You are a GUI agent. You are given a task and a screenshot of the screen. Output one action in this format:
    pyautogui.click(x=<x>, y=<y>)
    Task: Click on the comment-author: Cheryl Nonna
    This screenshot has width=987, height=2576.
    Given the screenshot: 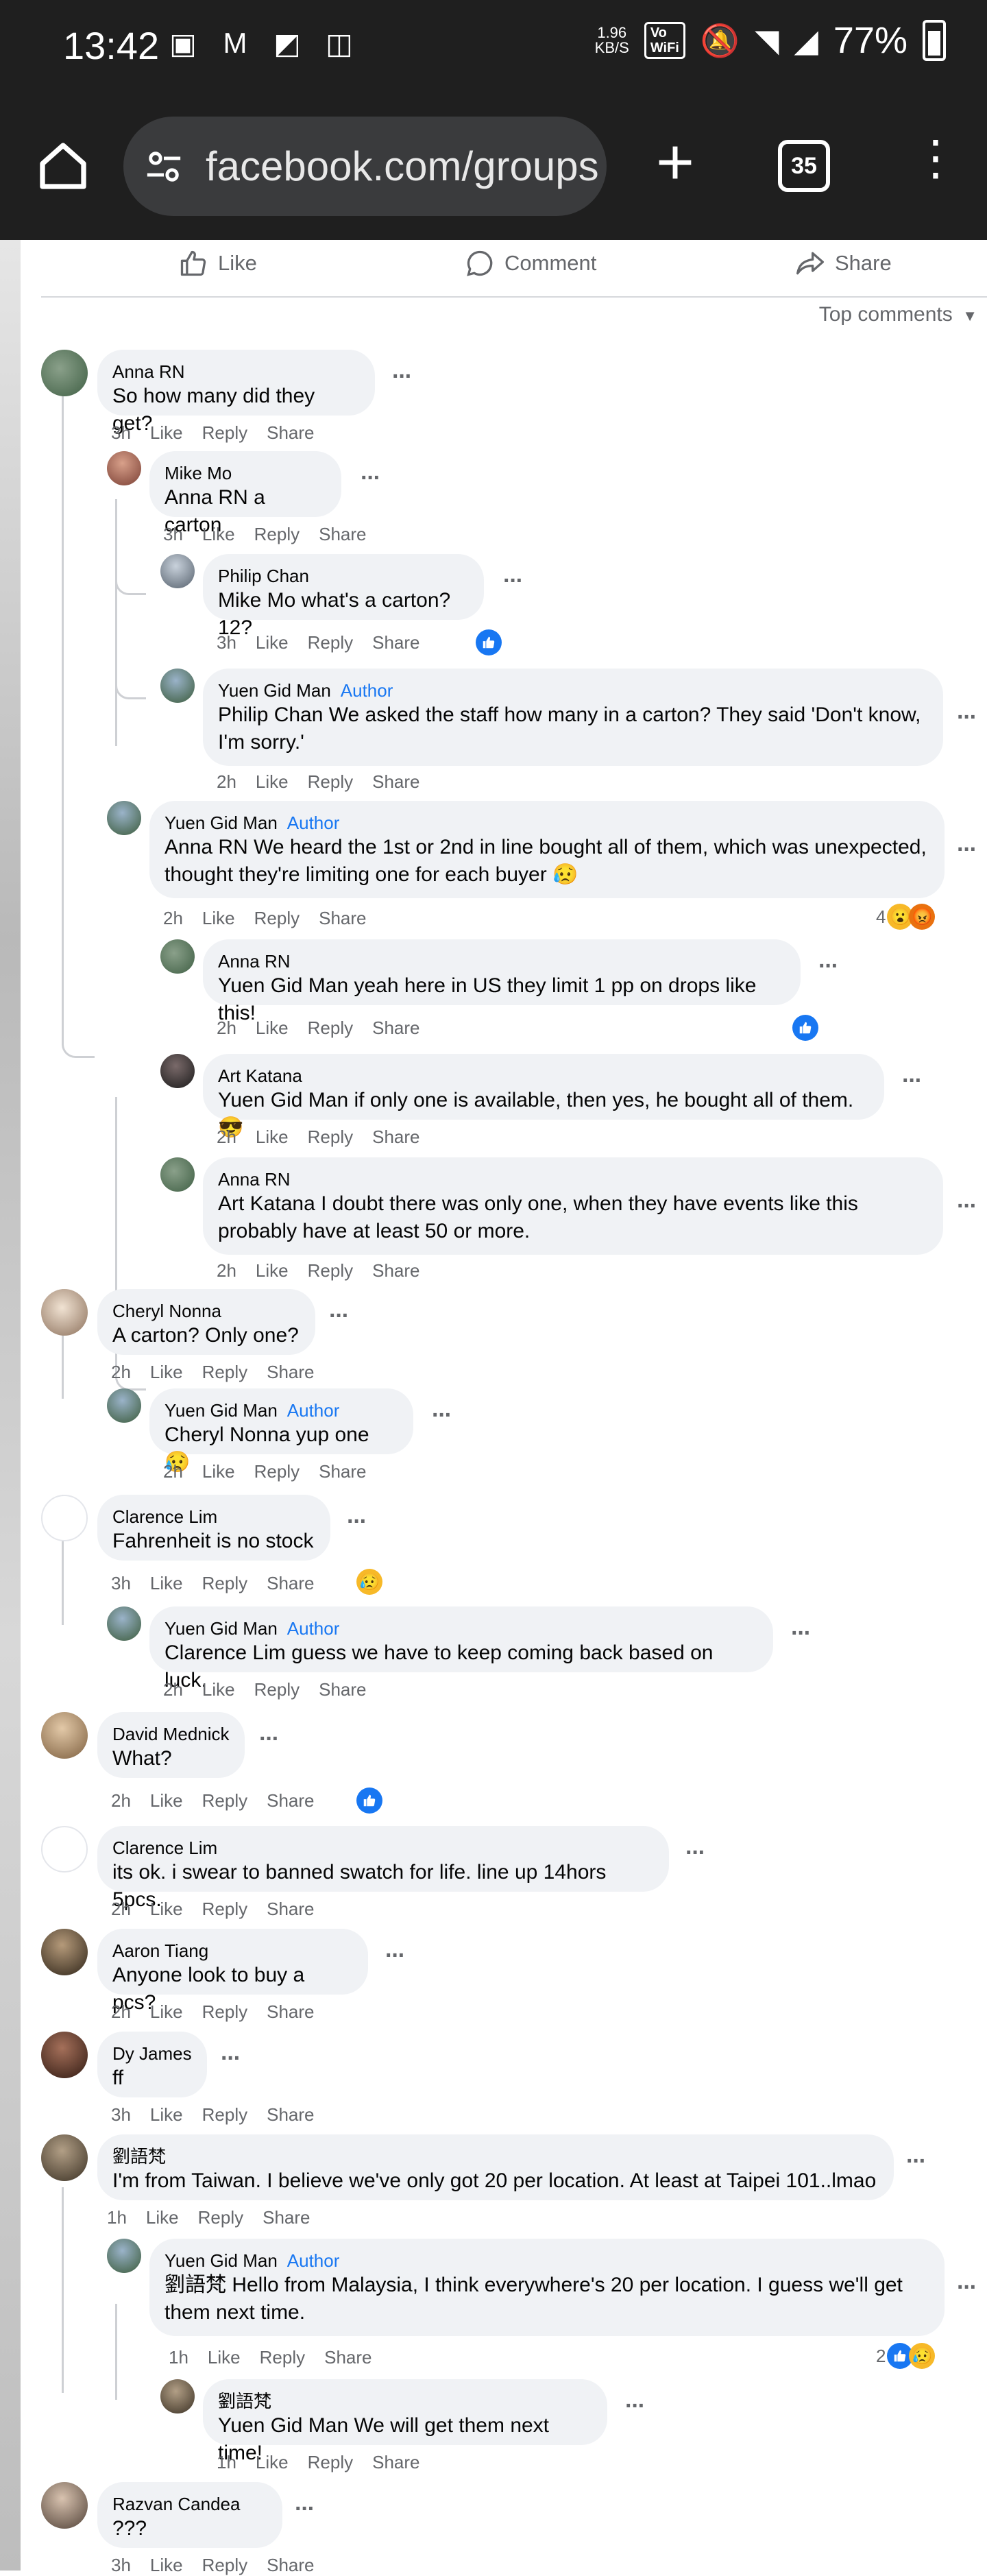 What is the action you would take?
    pyautogui.click(x=206, y=1311)
    